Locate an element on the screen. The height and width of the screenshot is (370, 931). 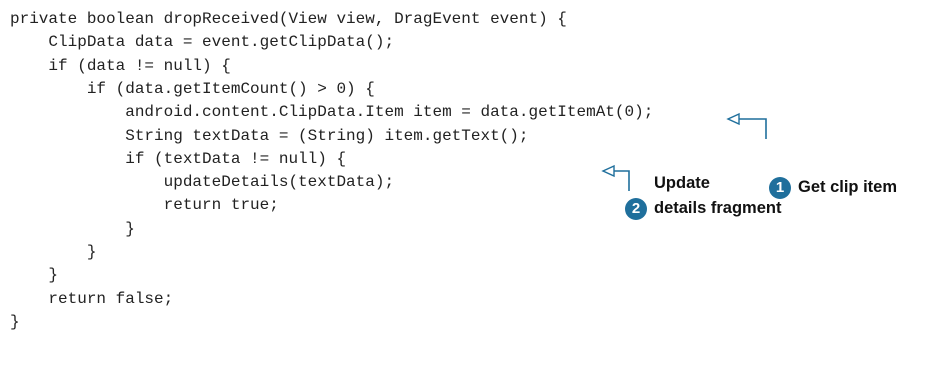
code-line: if (data.getItemCount() > 0) { is located at coordinates (192, 88).